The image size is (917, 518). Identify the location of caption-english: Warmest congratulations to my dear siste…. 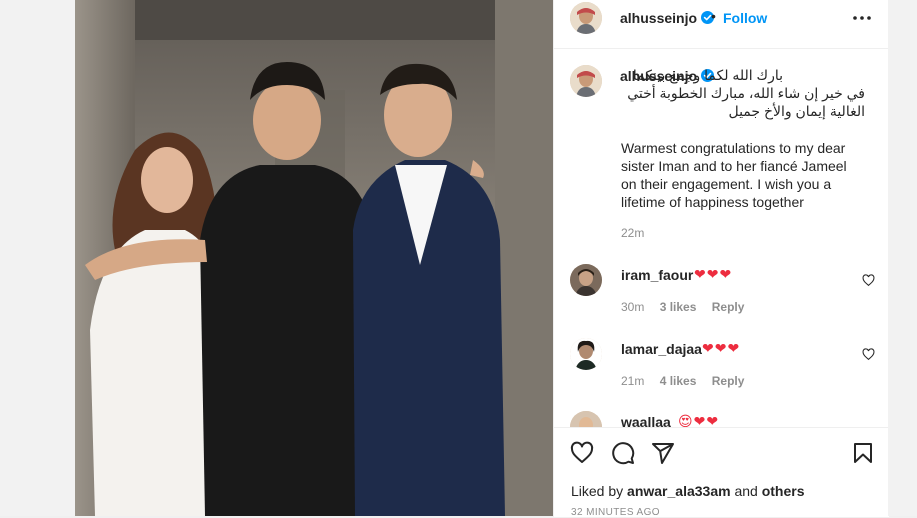
(734, 175).